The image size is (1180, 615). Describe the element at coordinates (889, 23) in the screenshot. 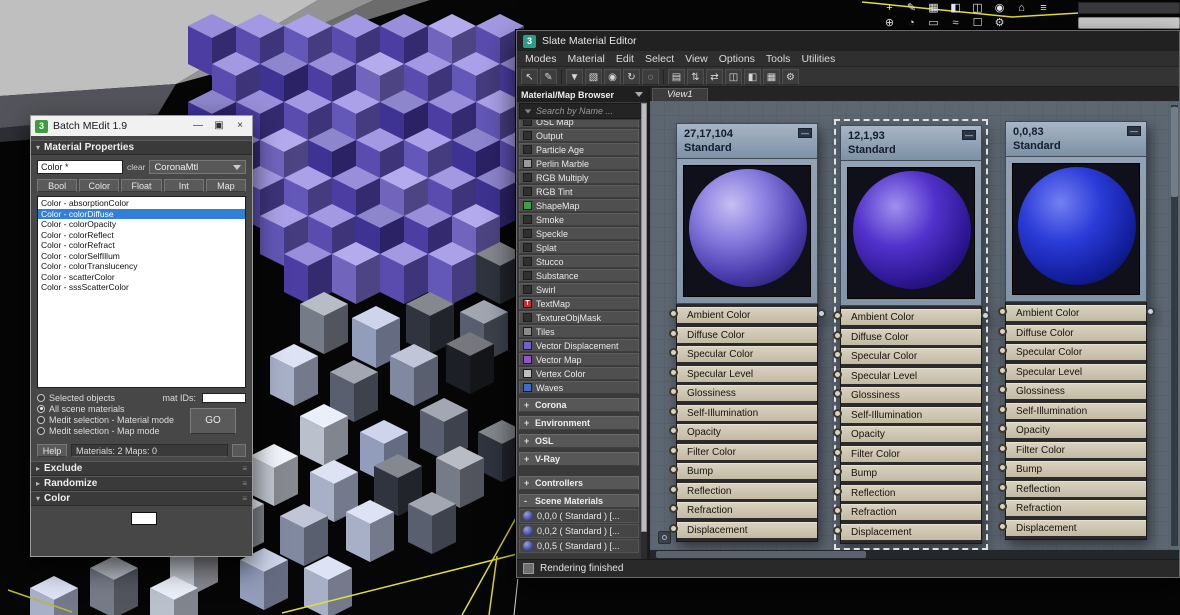

I see `circle-plus-icon: ⊕` at that location.